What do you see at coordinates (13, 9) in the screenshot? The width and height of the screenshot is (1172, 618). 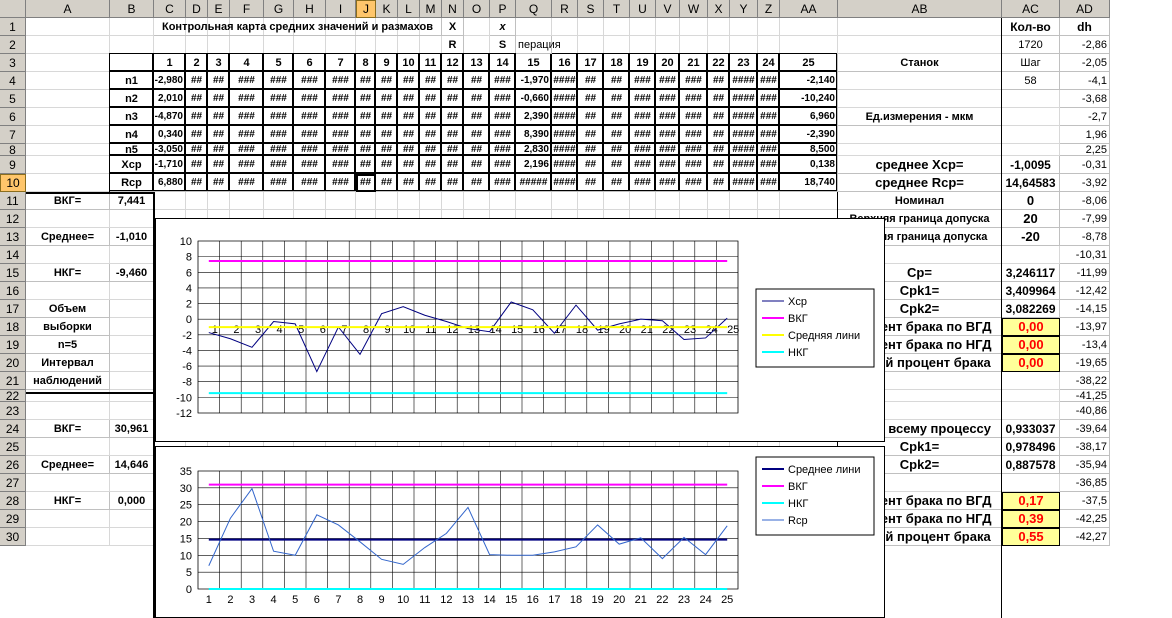 I see `select-all-corner` at bounding box center [13, 9].